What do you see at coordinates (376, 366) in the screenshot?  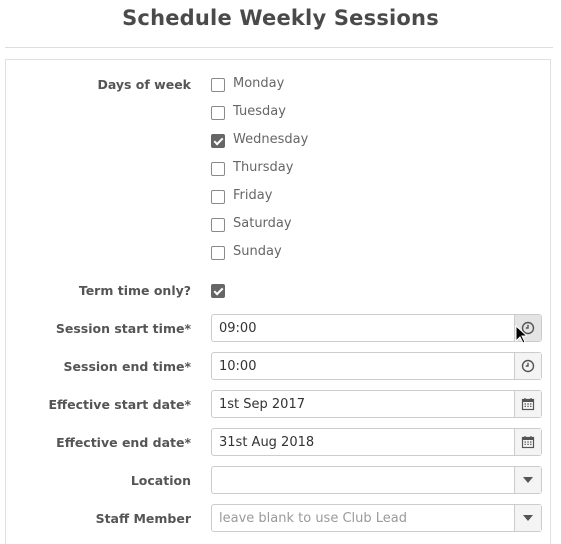 I see `session-end-field: 10:00` at bounding box center [376, 366].